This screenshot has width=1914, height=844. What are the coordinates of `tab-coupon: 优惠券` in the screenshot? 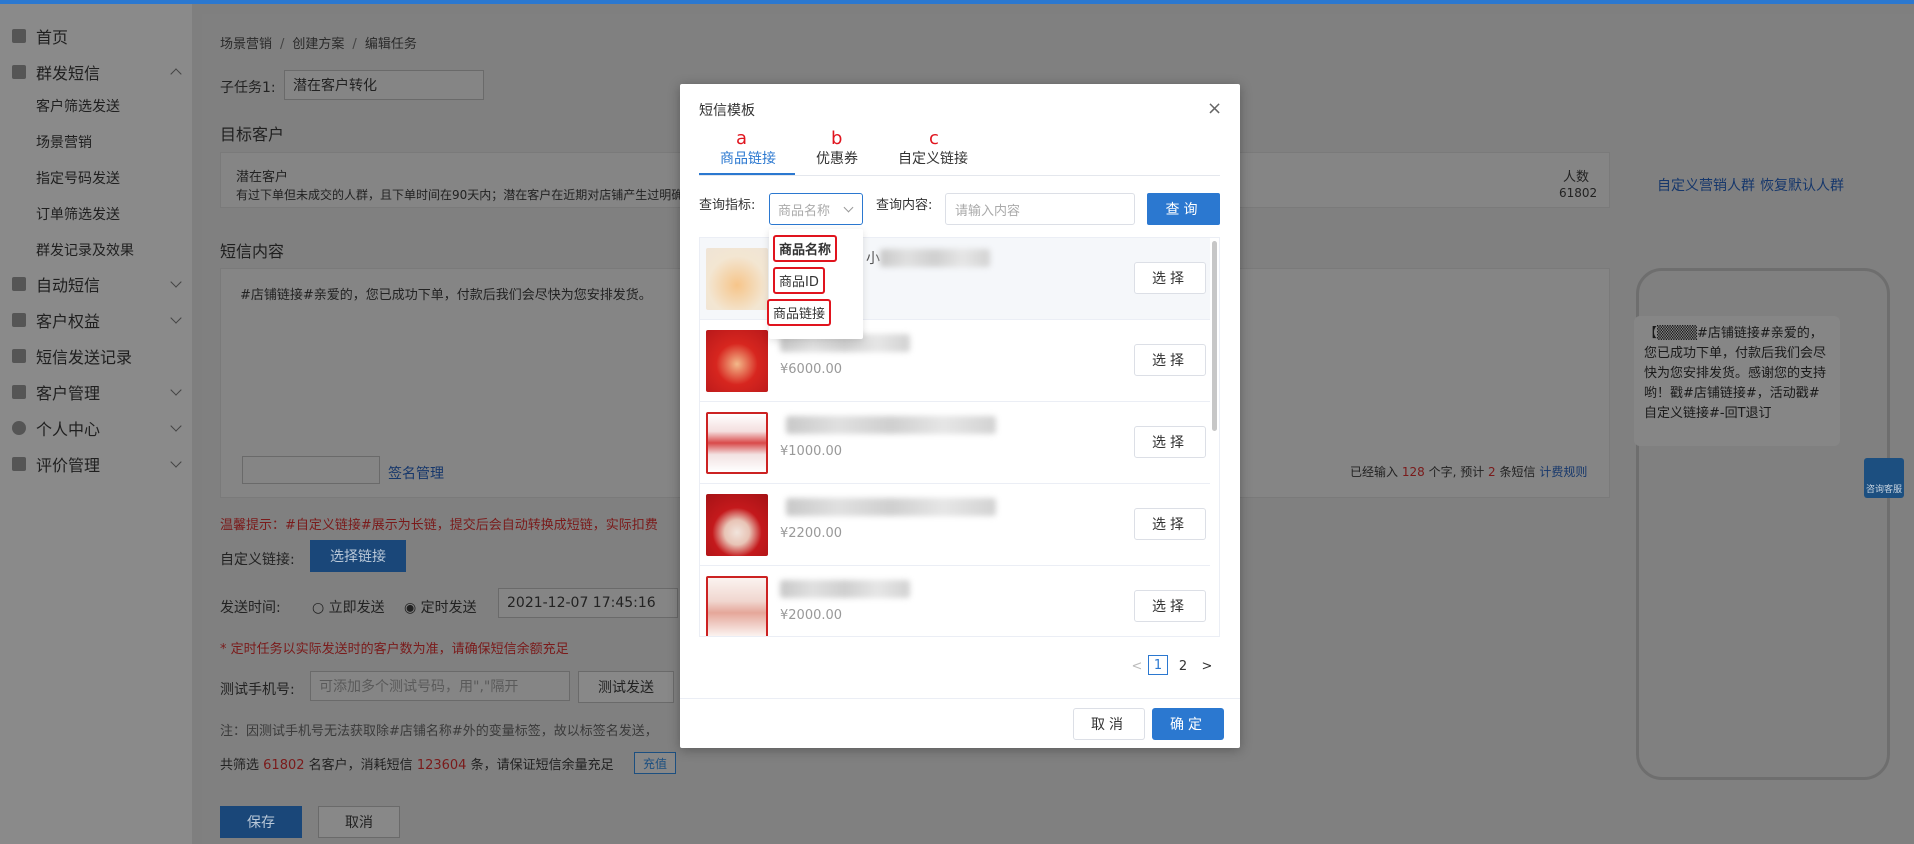 It's located at (837, 158).